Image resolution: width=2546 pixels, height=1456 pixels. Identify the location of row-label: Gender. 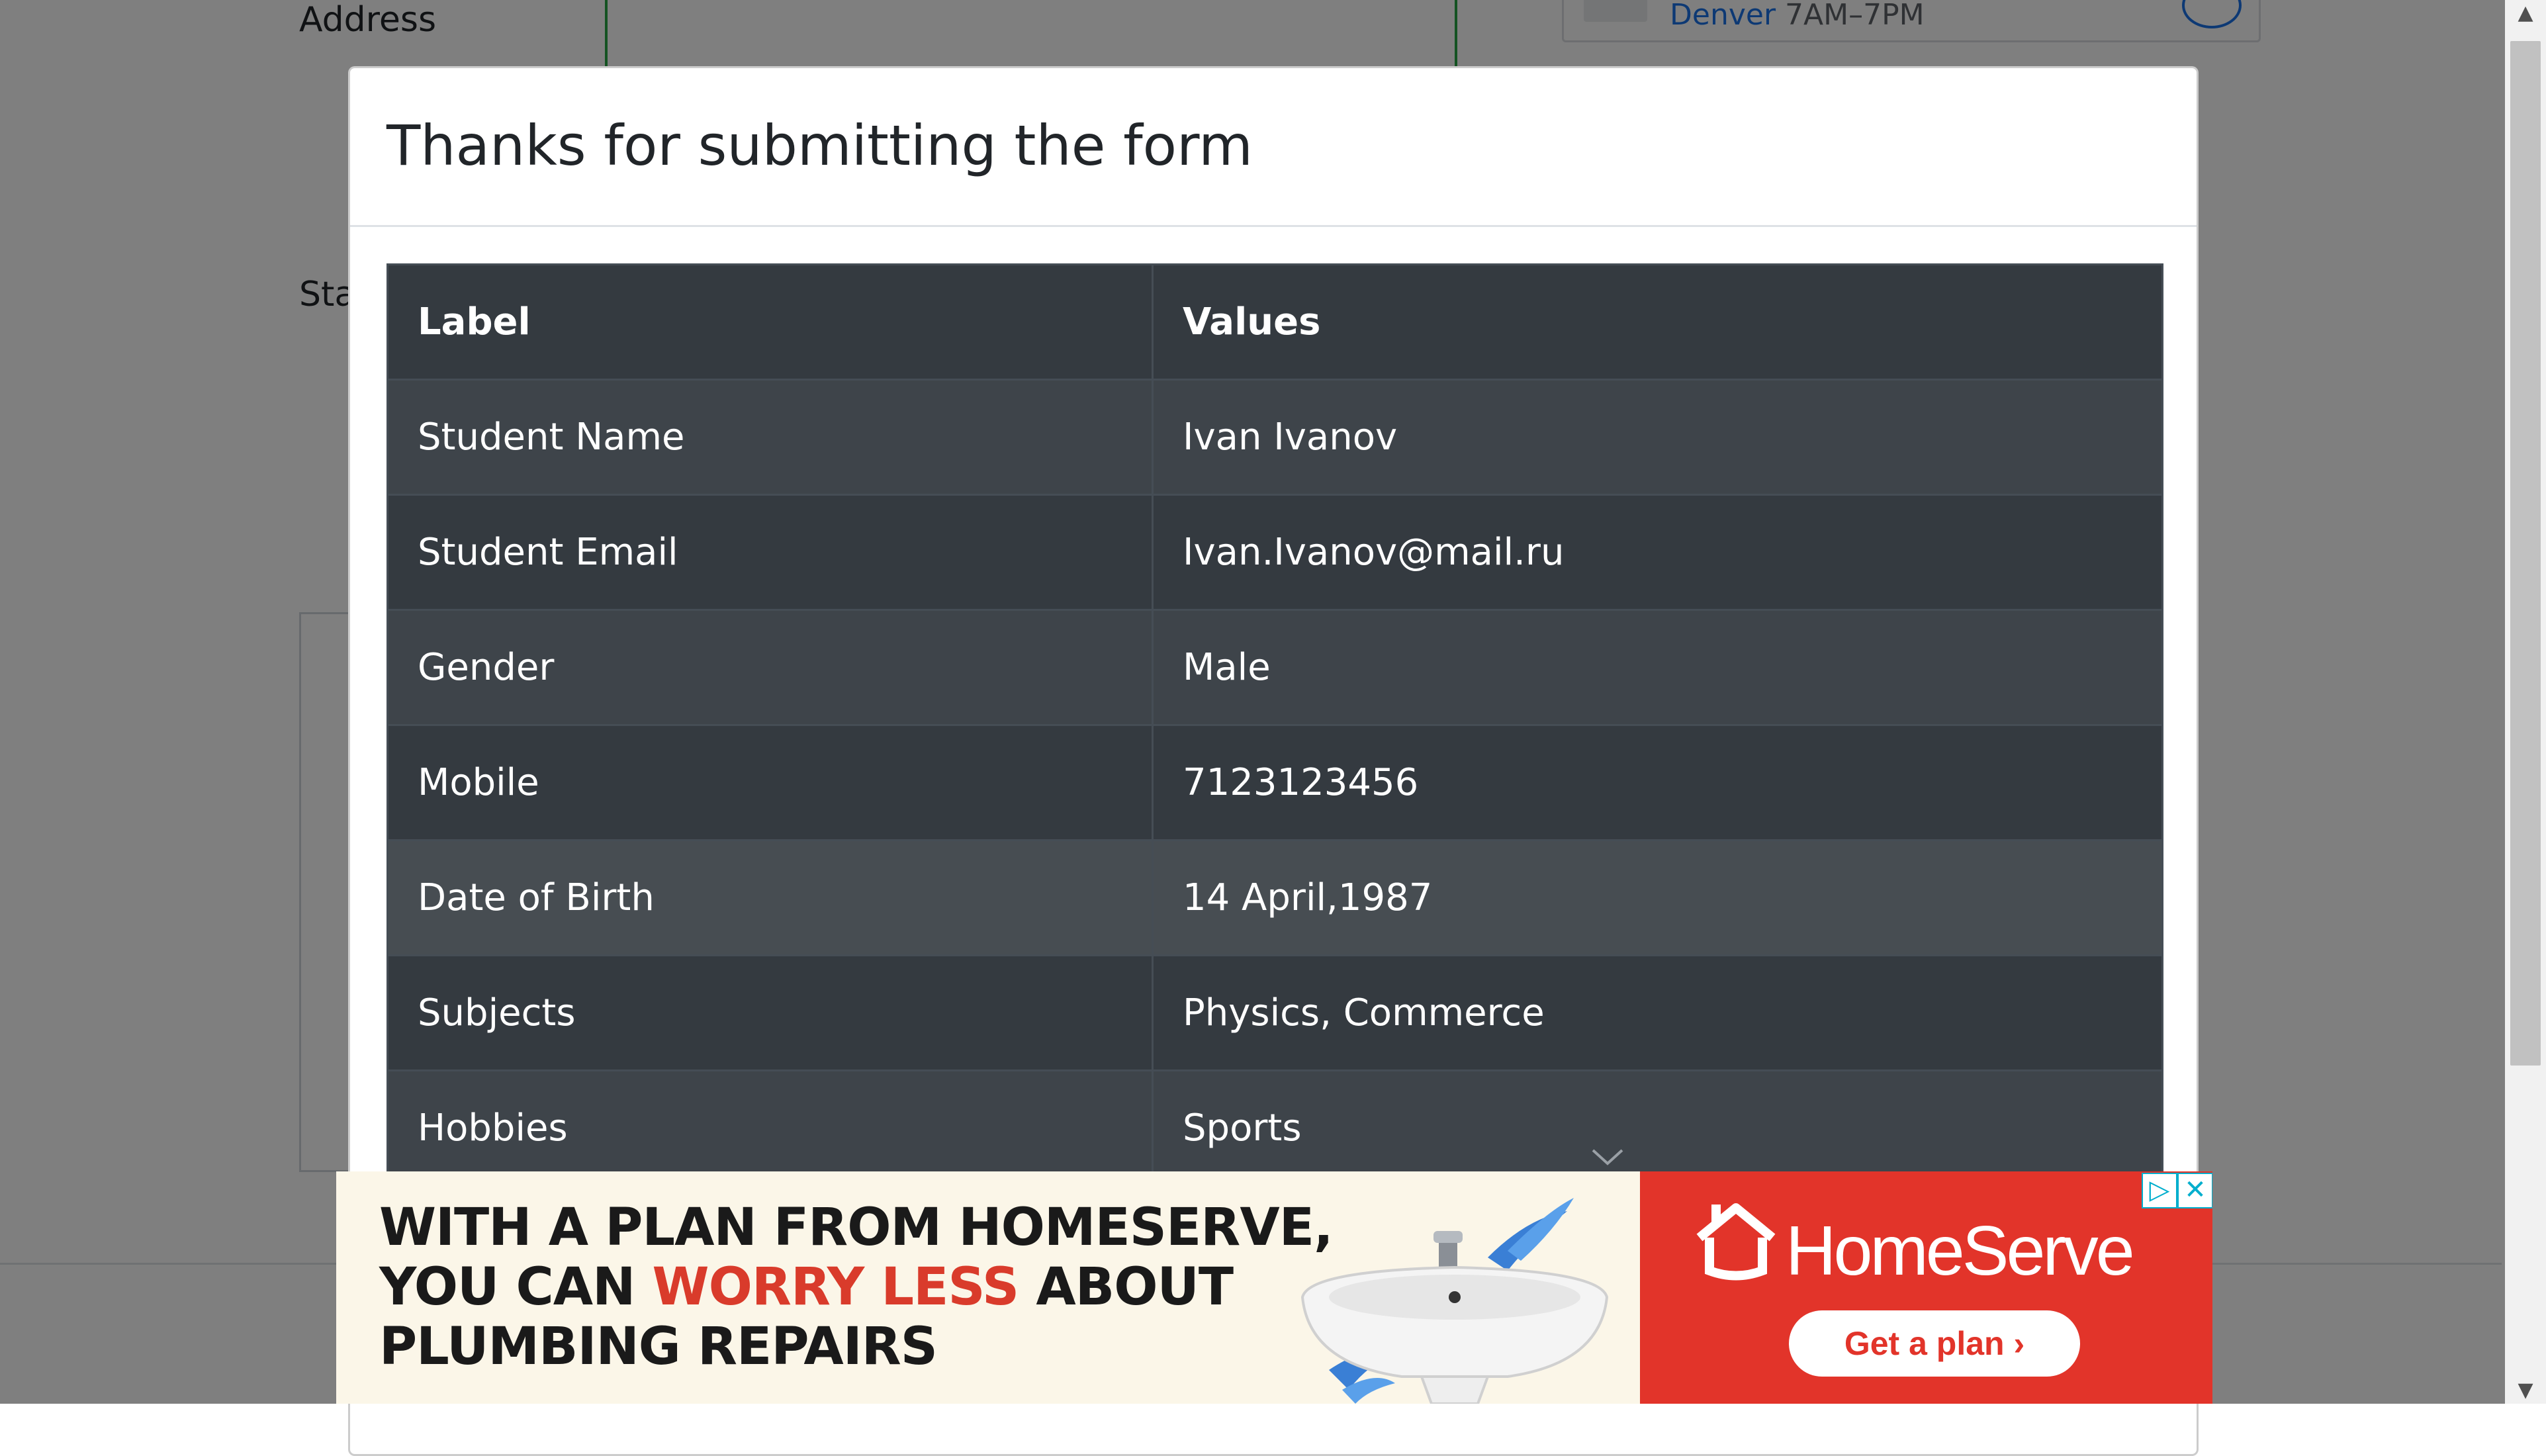
(770, 667).